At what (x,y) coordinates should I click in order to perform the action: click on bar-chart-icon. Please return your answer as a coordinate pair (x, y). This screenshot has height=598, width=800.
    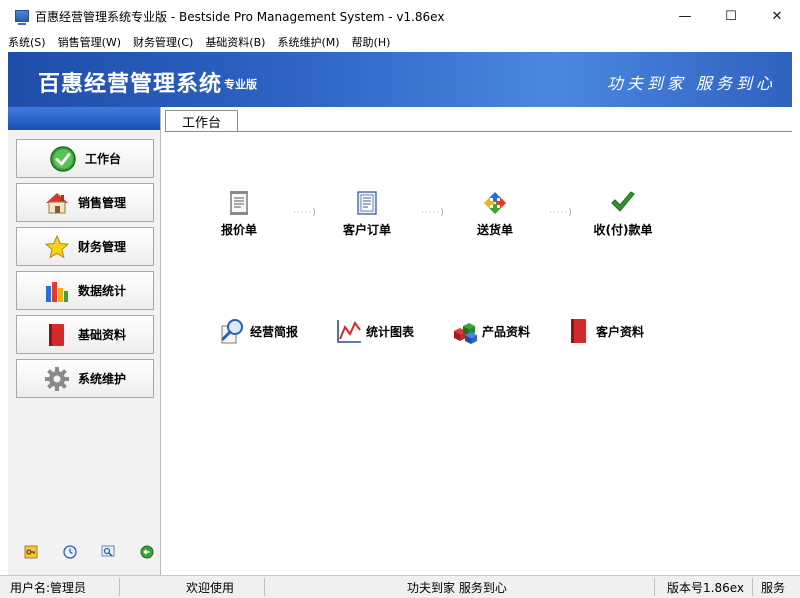
    Looking at the image, I should click on (57, 291).